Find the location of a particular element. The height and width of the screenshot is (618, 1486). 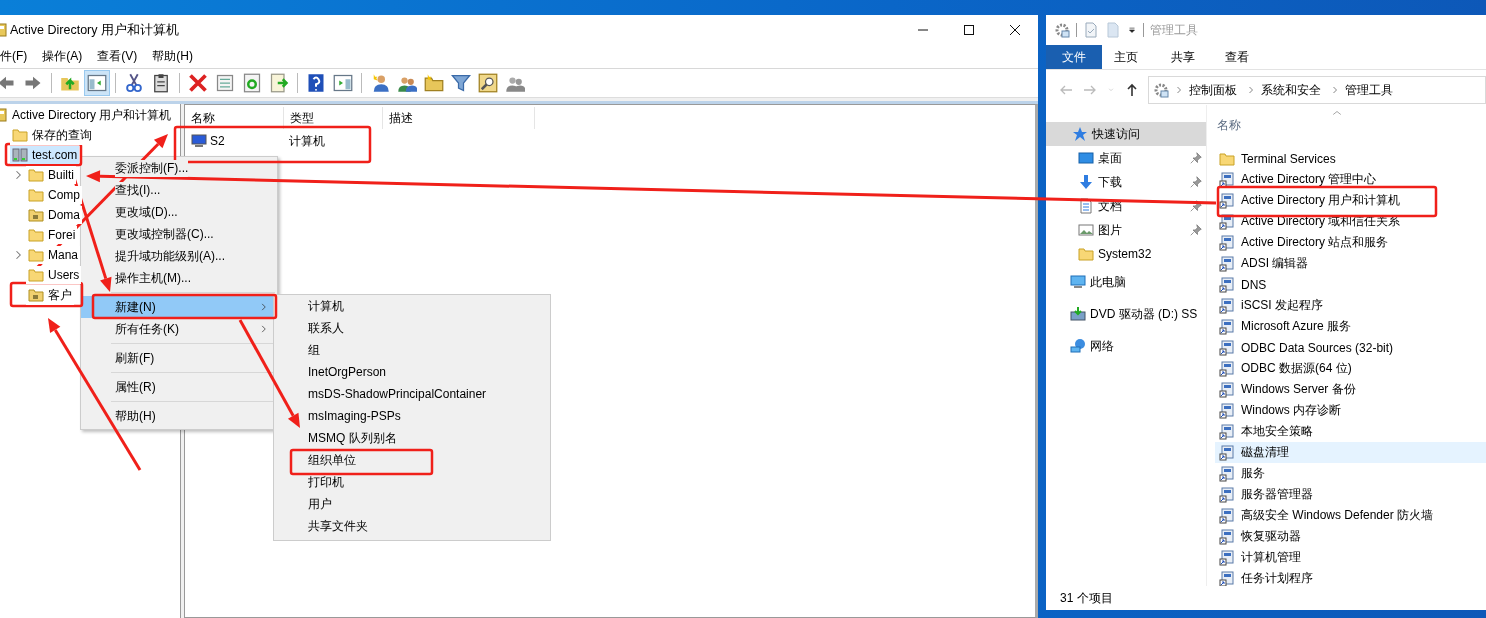

file-item: Active Directory 管理中心 is located at coordinates (1350, 179).